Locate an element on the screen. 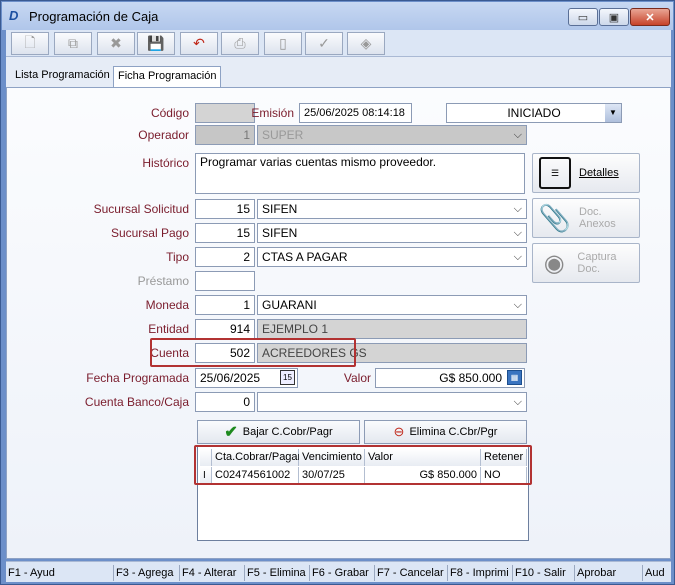  list-icon: ☰ is located at coordinates (555, 173).